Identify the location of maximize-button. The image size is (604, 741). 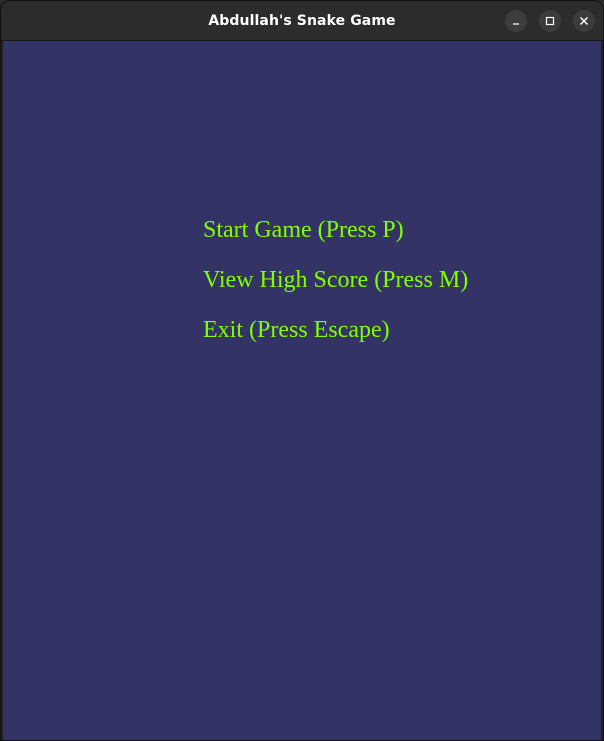
(550, 21).